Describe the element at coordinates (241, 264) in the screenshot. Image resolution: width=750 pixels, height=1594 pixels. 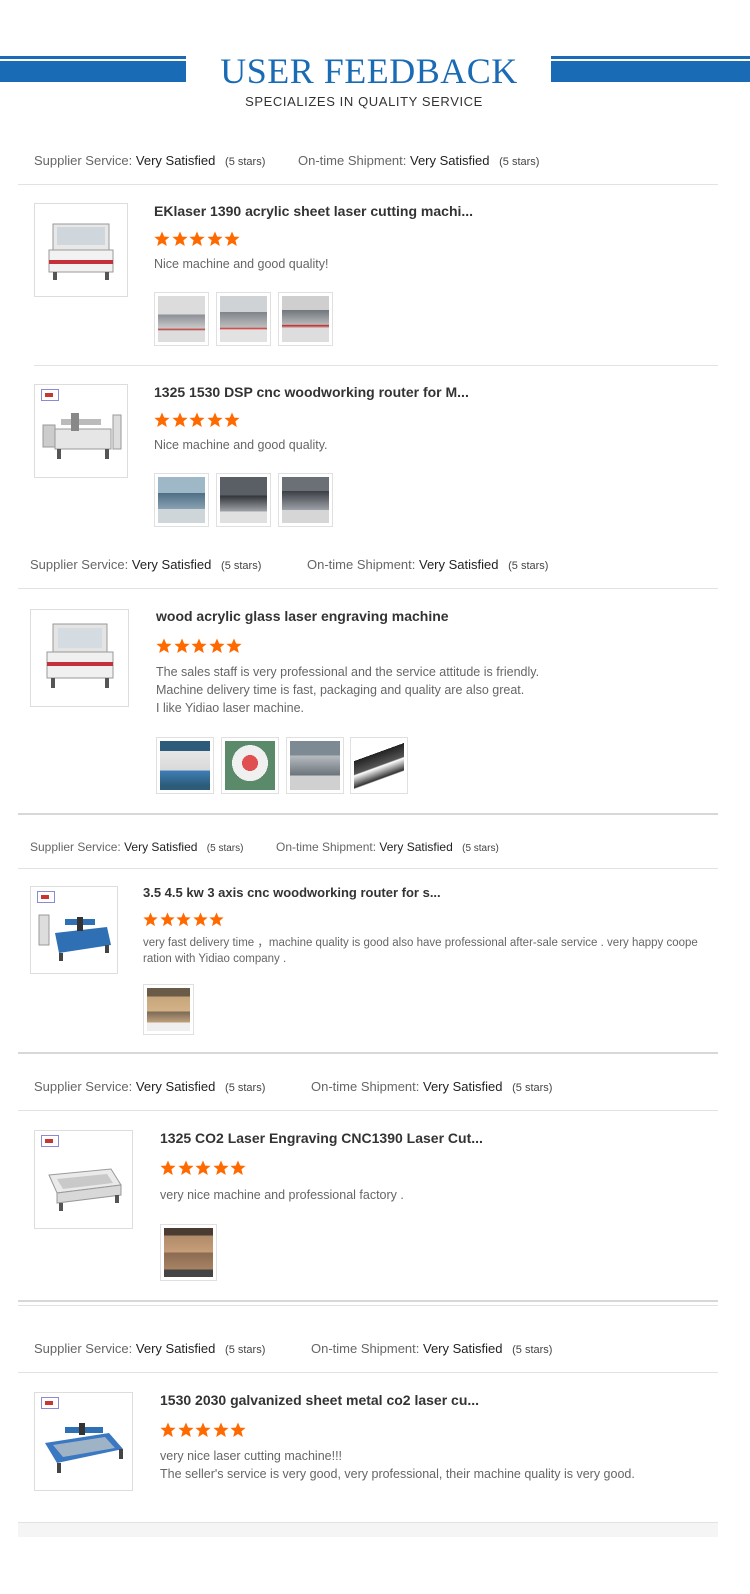
I see `comment-line: Nice machine and good quality!` at that location.